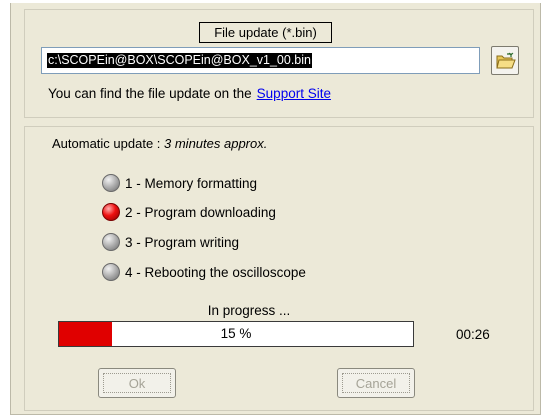 The height and width of the screenshot is (419, 552). I want to click on step-memory-formatting: 1 - Memory formatting, so click(179, 183).